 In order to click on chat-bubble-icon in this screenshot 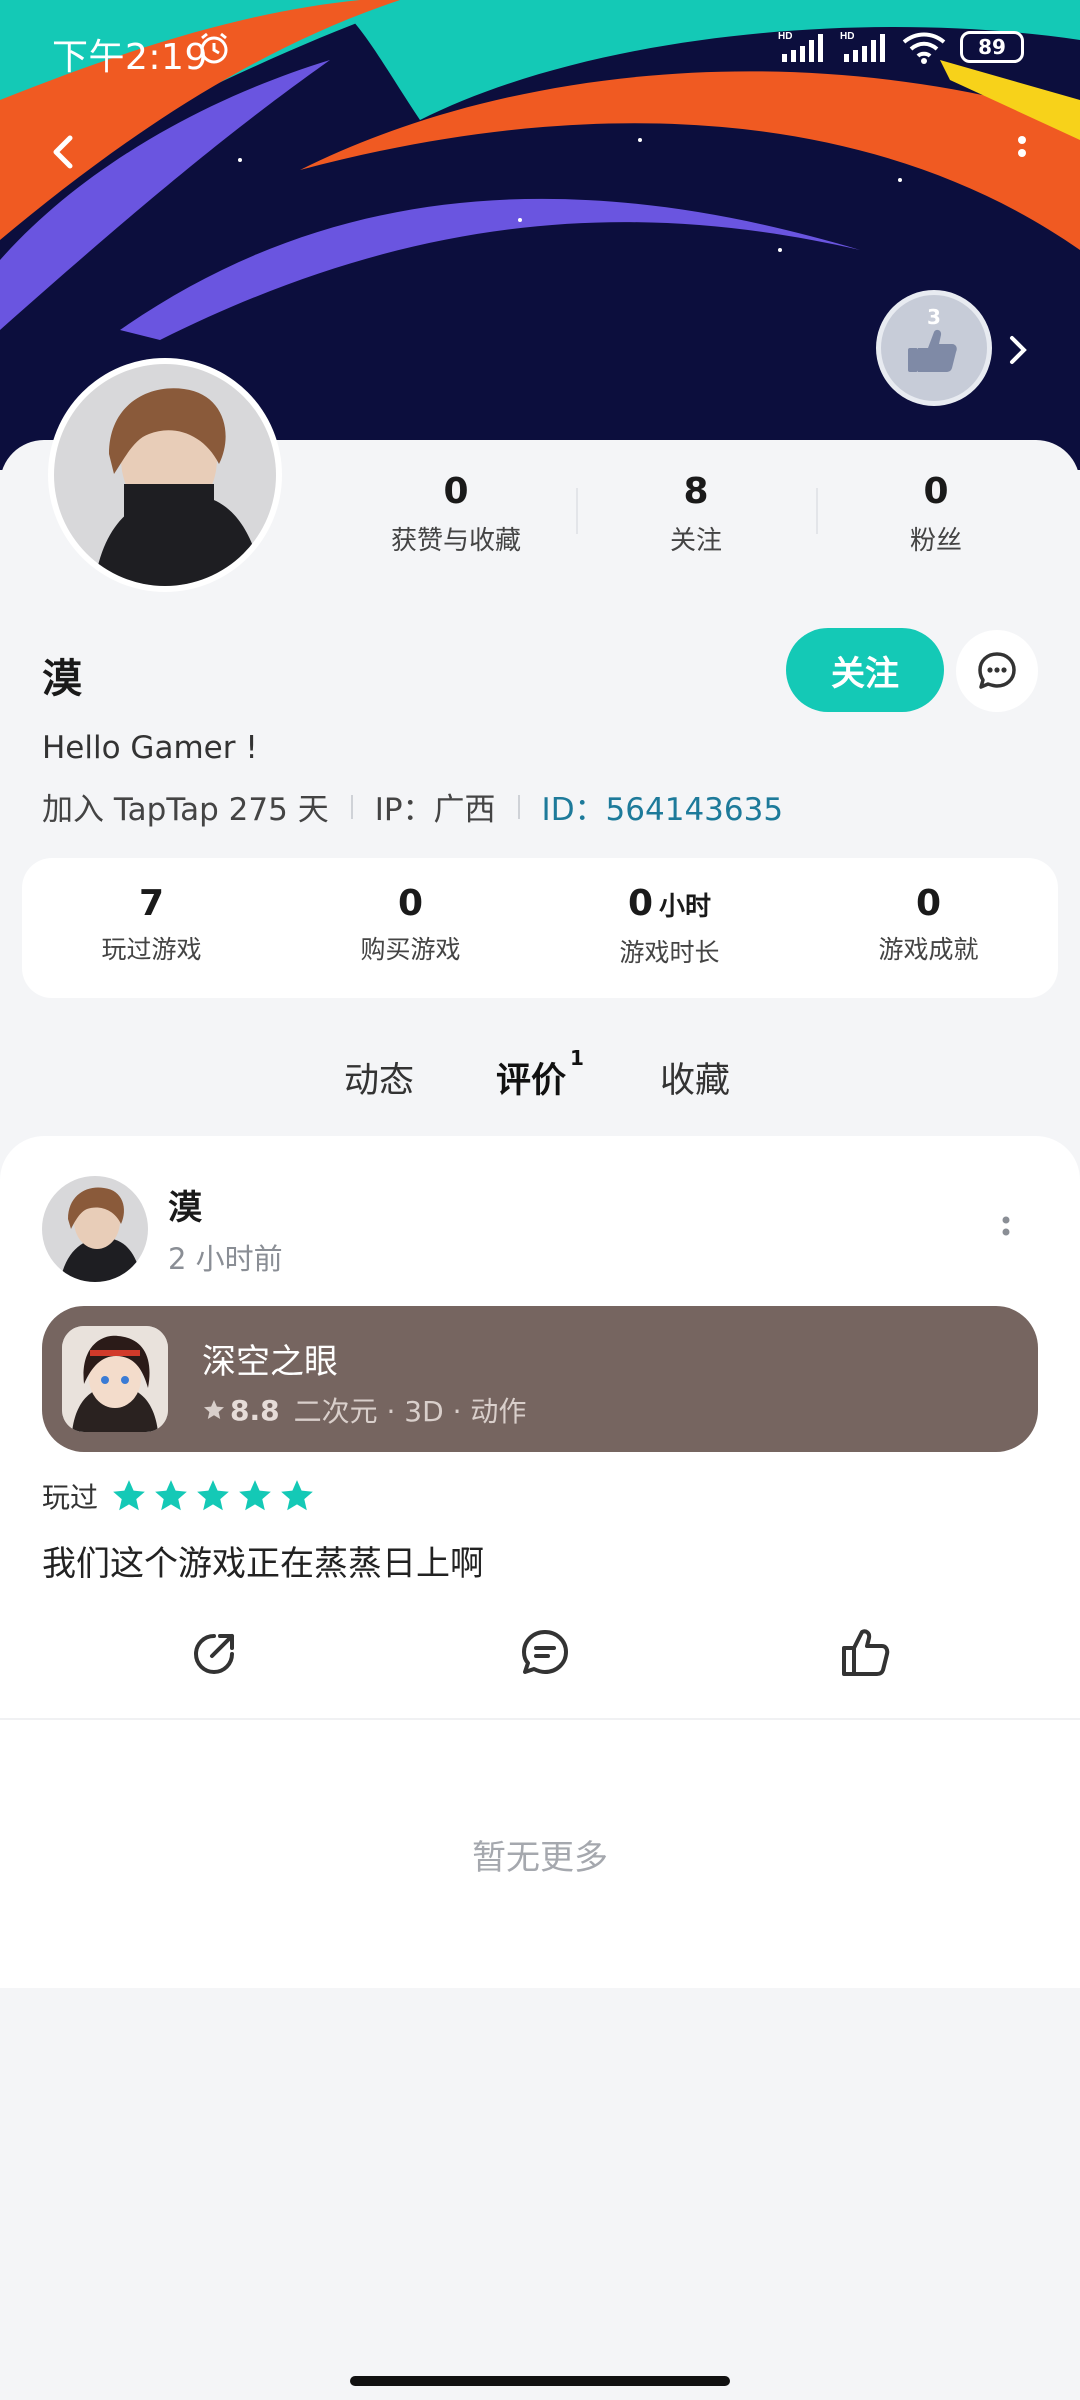, I will do `click(997, 670)`.